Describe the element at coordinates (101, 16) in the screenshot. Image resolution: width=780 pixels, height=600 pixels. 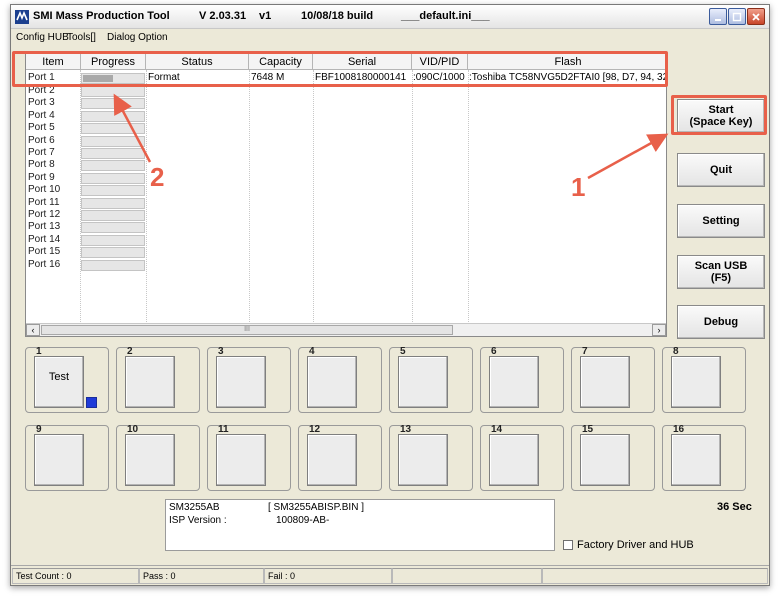
I see `app-title: SMI Mass Production Tool` at that location.